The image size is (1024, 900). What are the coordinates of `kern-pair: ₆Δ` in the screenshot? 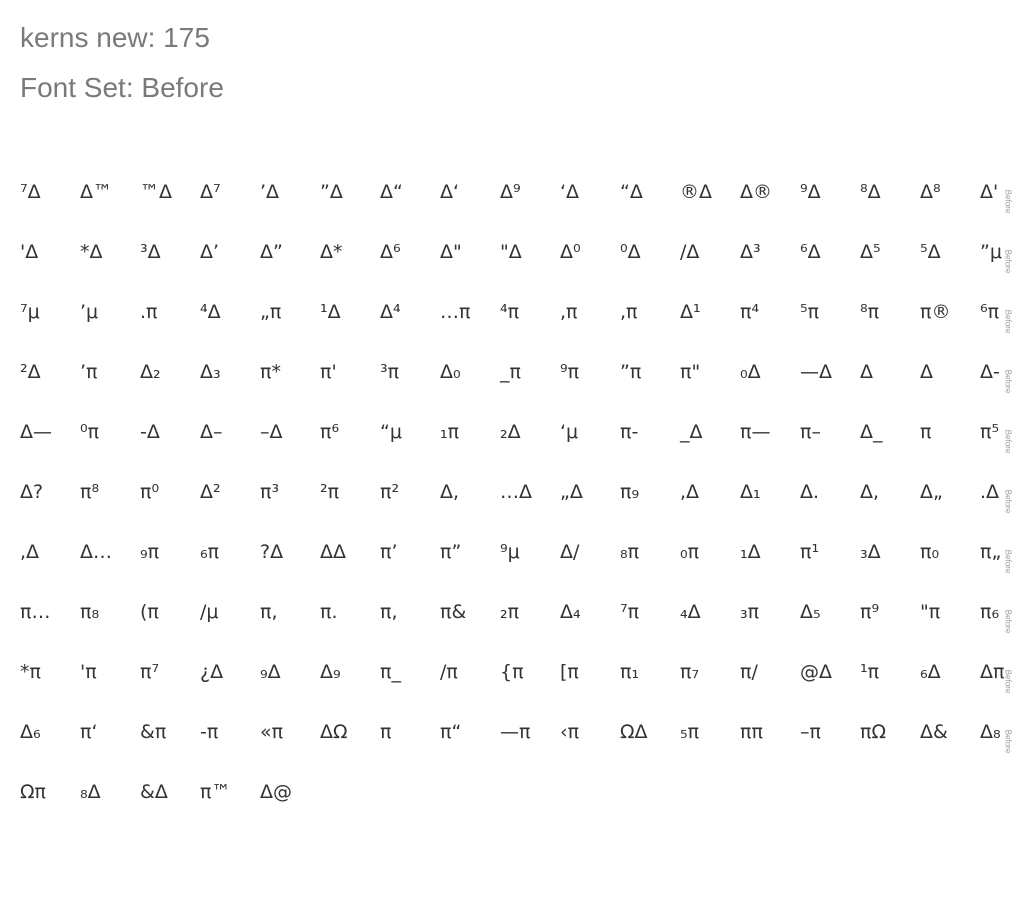 It's located at (930, 672).